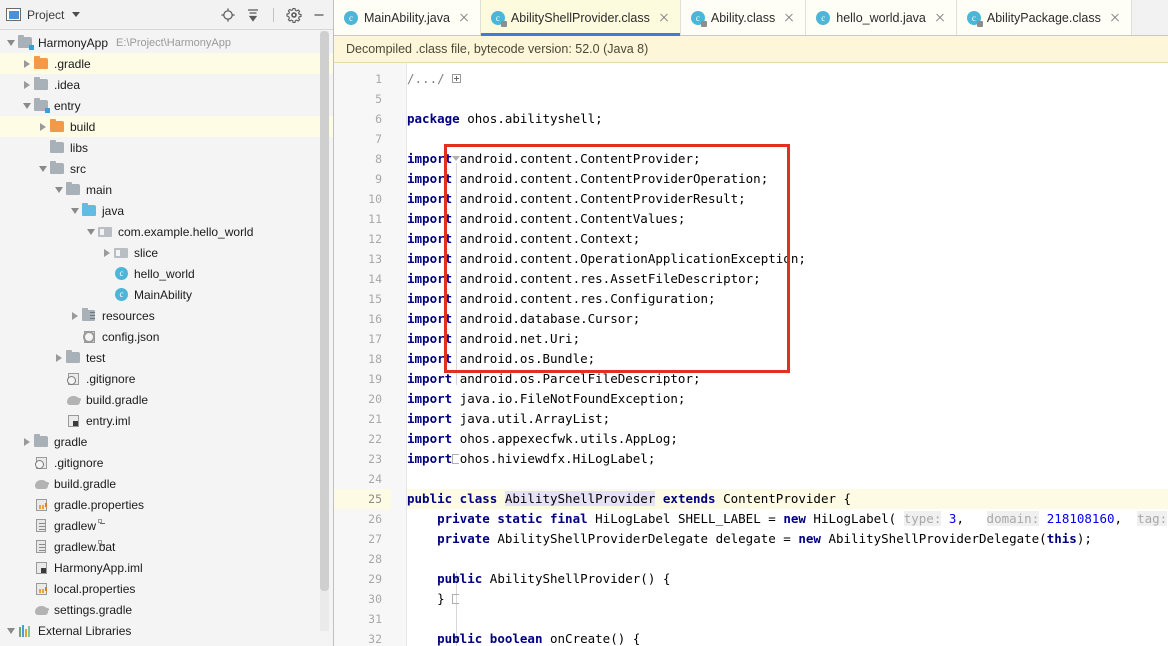  What do you see at coordinates (426, 354) in the screenshot?
I see `code-folding-gutter` at bounding box center [426, 354].